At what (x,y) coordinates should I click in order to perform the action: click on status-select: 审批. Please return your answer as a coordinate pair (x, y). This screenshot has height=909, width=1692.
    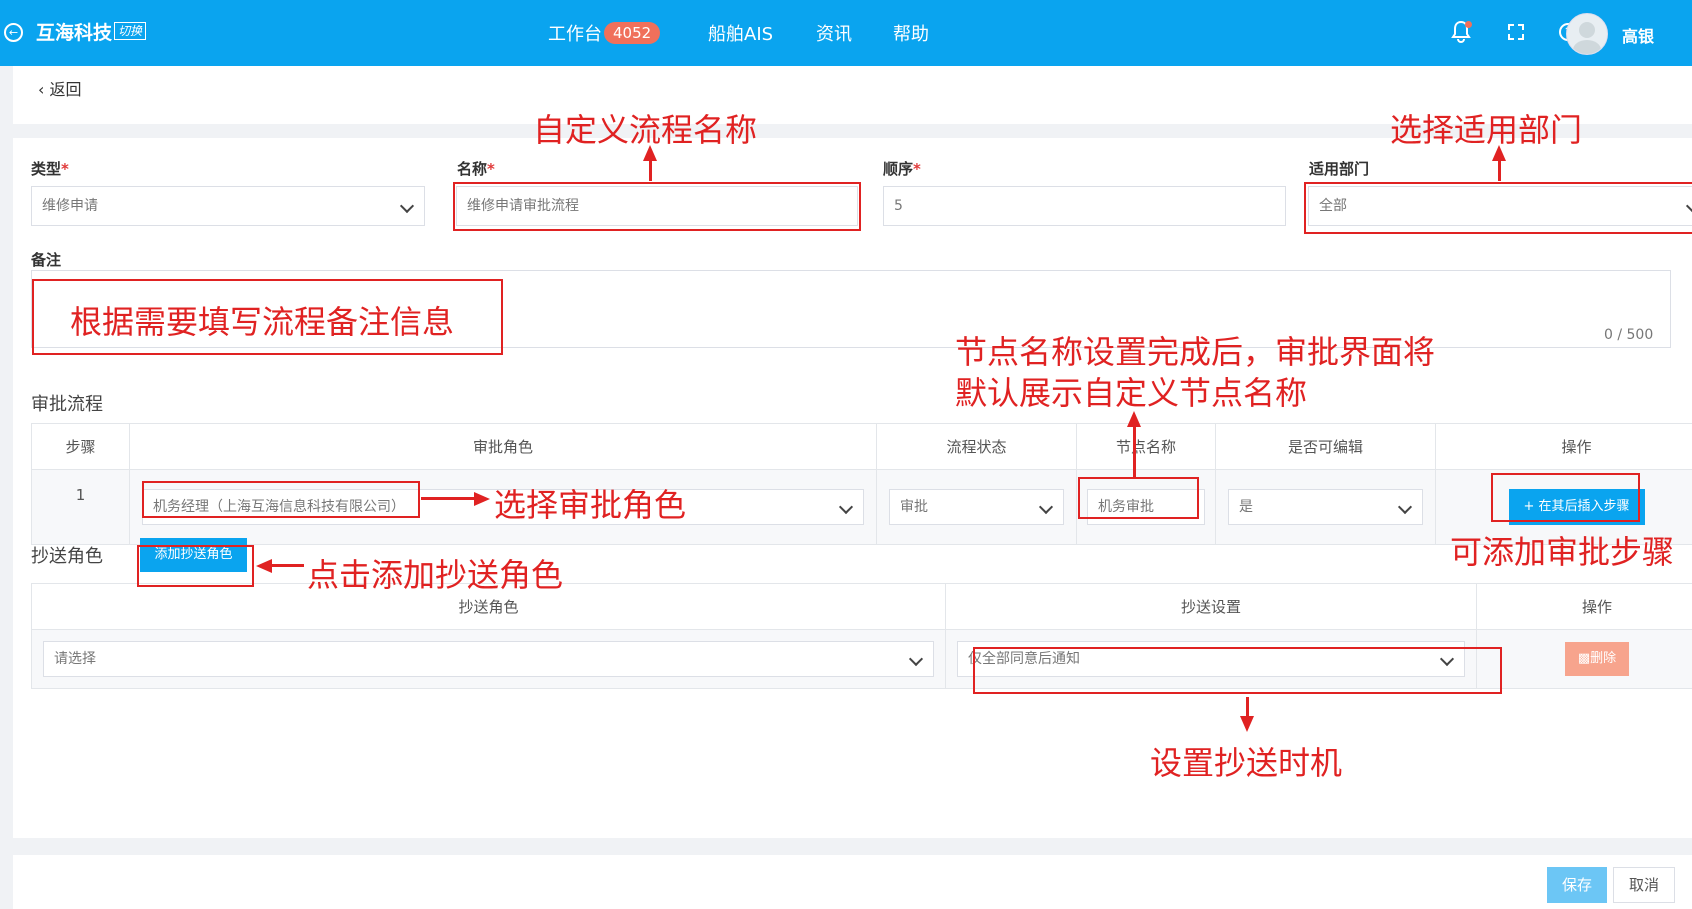
    Looking at the image, I should click on (976, 507).